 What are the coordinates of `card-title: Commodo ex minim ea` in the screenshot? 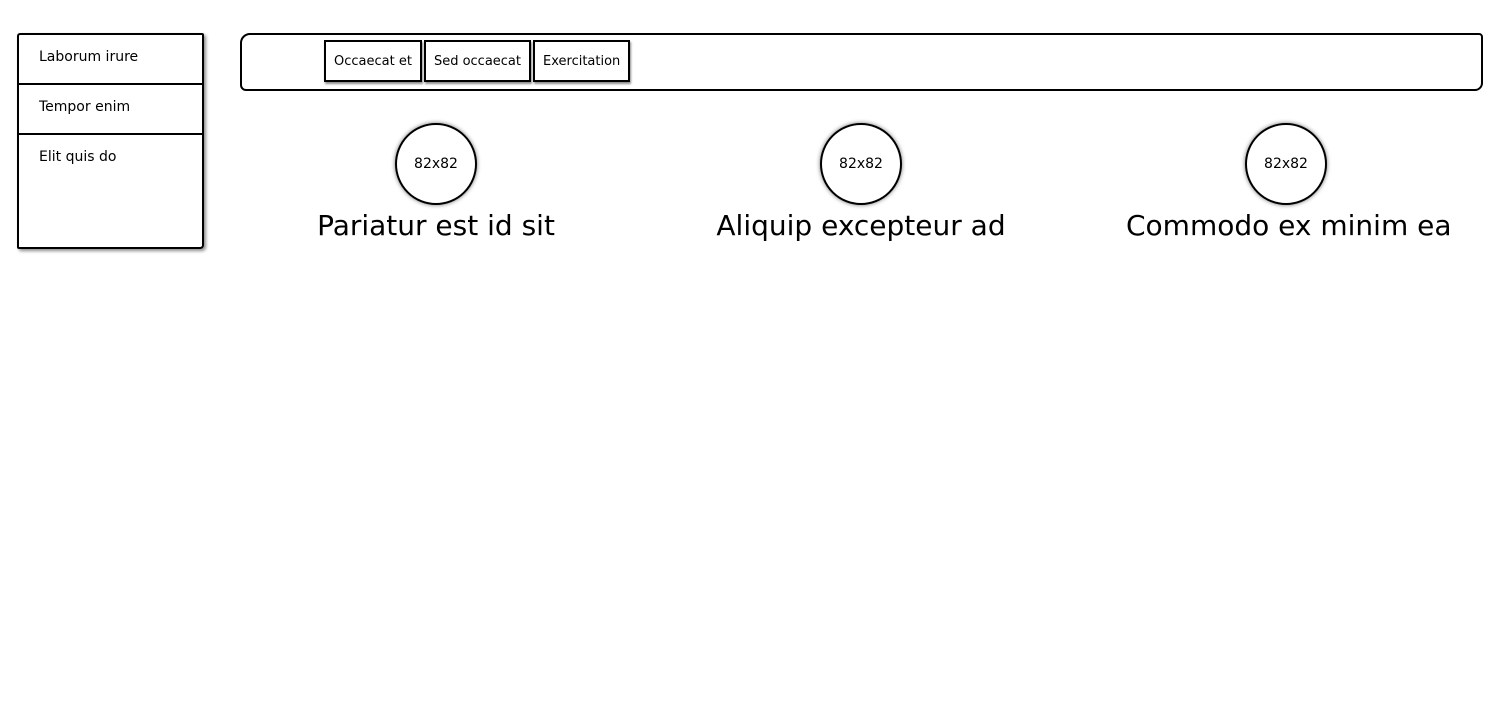 It's located at (1289, 225).